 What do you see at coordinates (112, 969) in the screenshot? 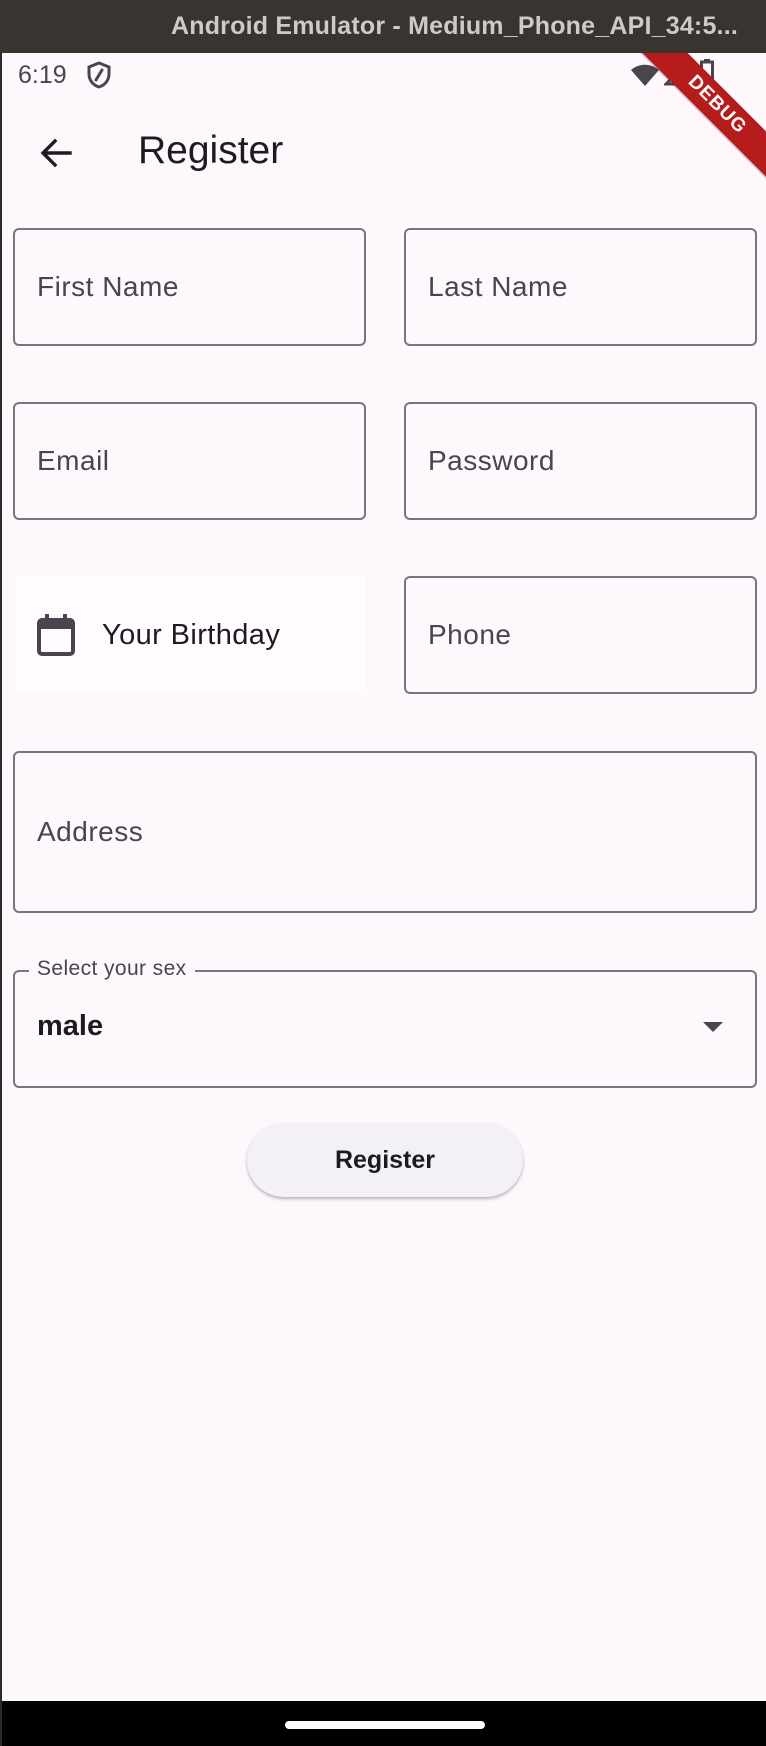
I see `sex-dropdown-label: Select your sex` at bounding box center [112, 969].